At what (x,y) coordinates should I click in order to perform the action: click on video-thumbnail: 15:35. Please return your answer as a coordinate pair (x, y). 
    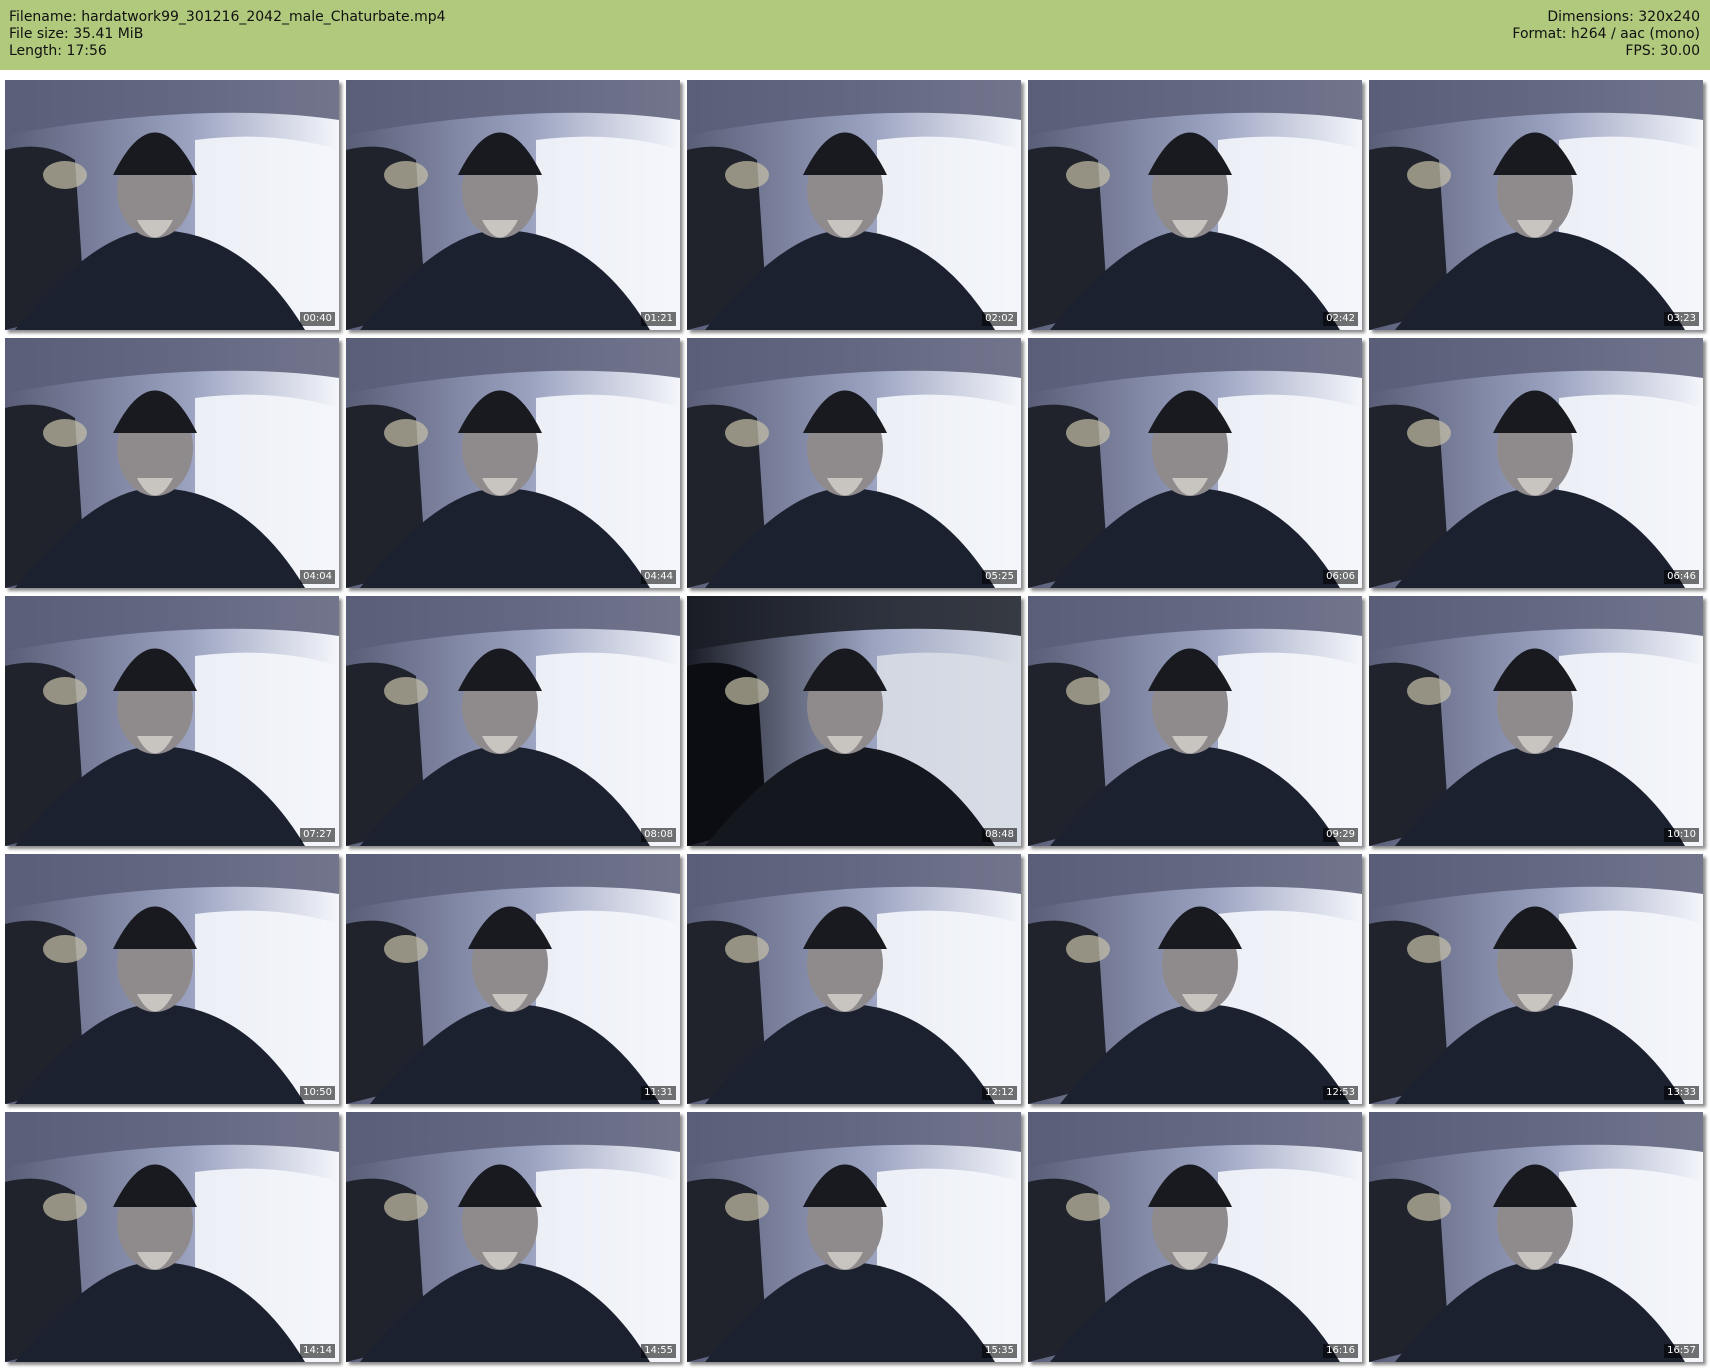
    Looking at the image, I should click on (854, 1237).